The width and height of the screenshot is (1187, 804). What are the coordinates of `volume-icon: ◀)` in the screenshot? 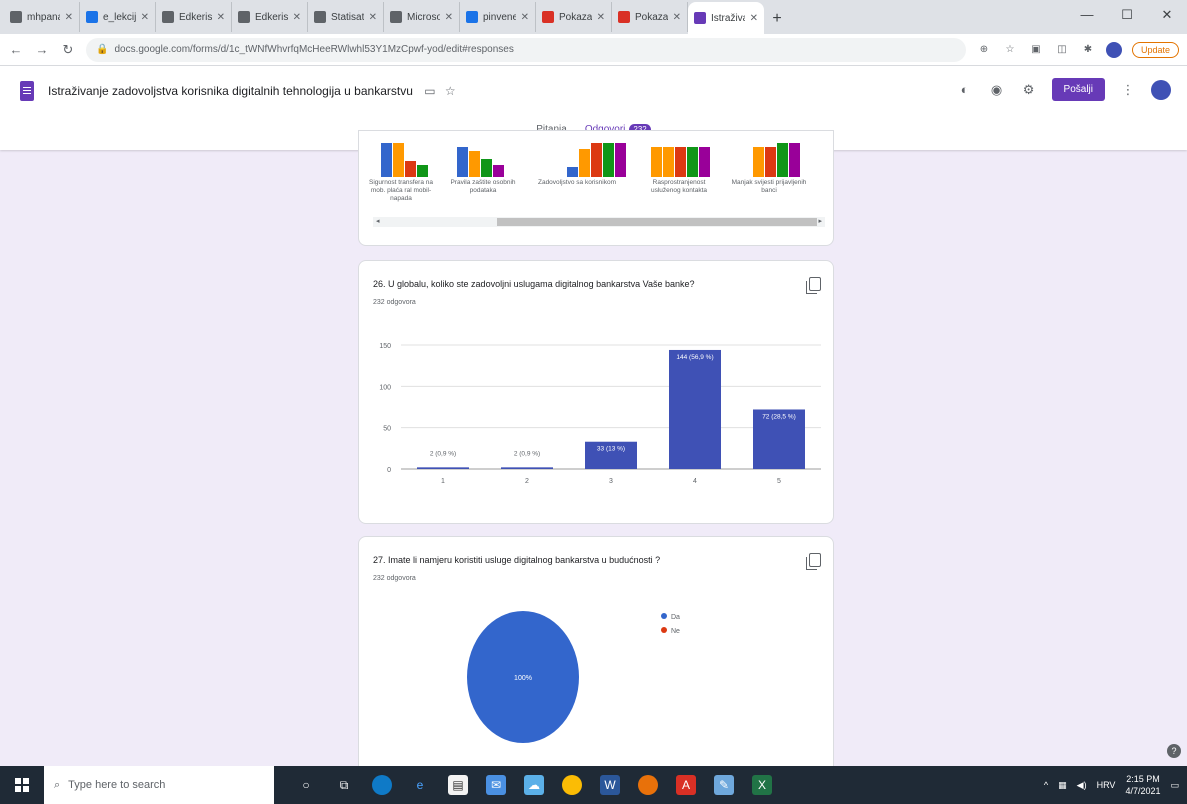 It's located at (1082, 785).